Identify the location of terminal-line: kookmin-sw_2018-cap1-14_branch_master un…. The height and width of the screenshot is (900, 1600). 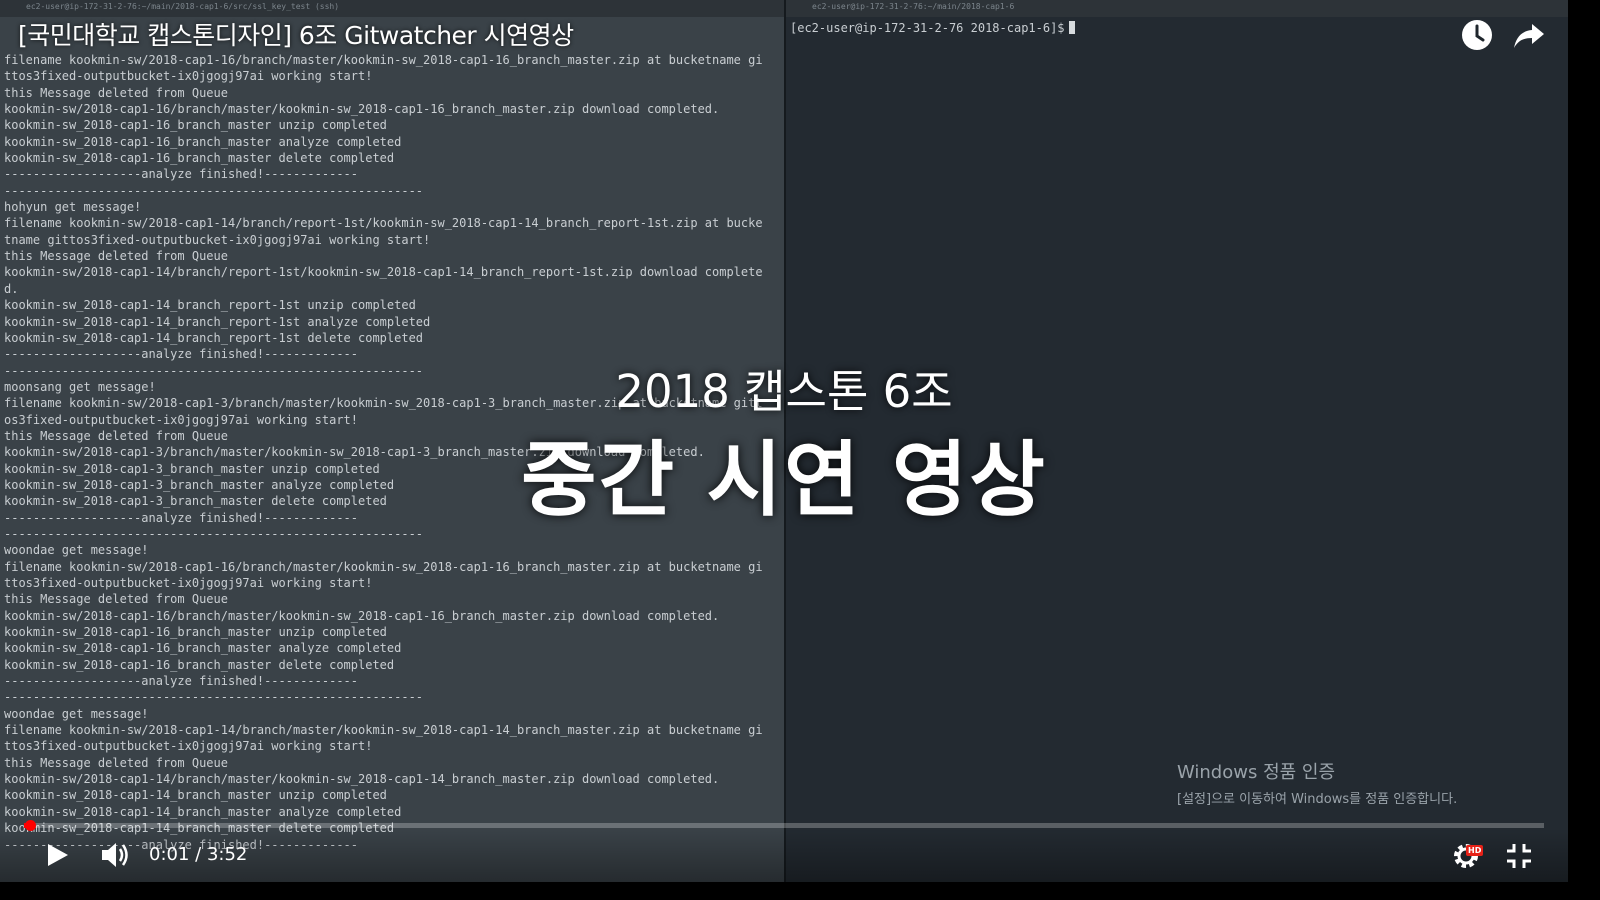
(195, 795).